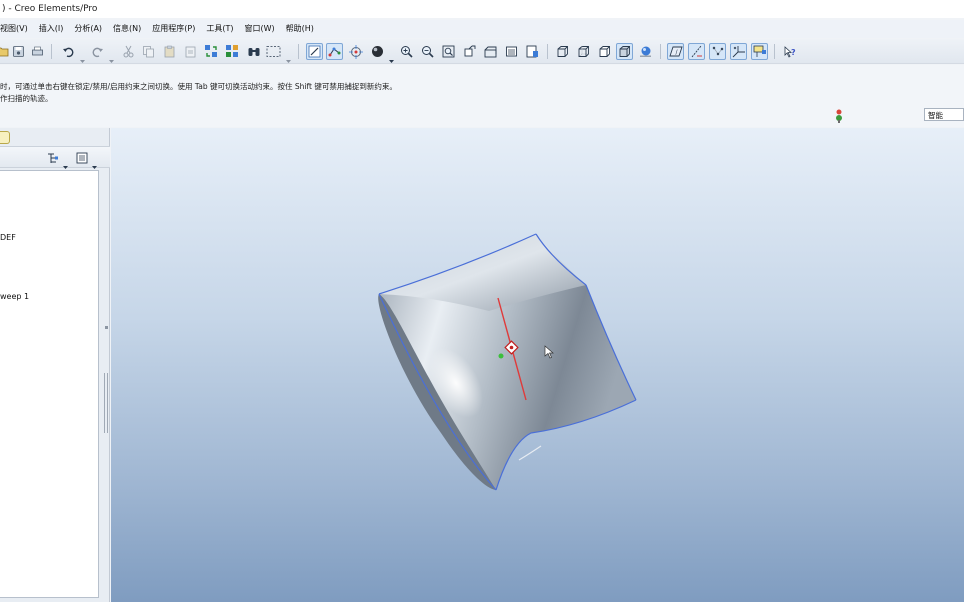 Image resolution: width=964 pixels, height=602 pixels. I want to click on undo-dropdown-icon, so click(82, 56).